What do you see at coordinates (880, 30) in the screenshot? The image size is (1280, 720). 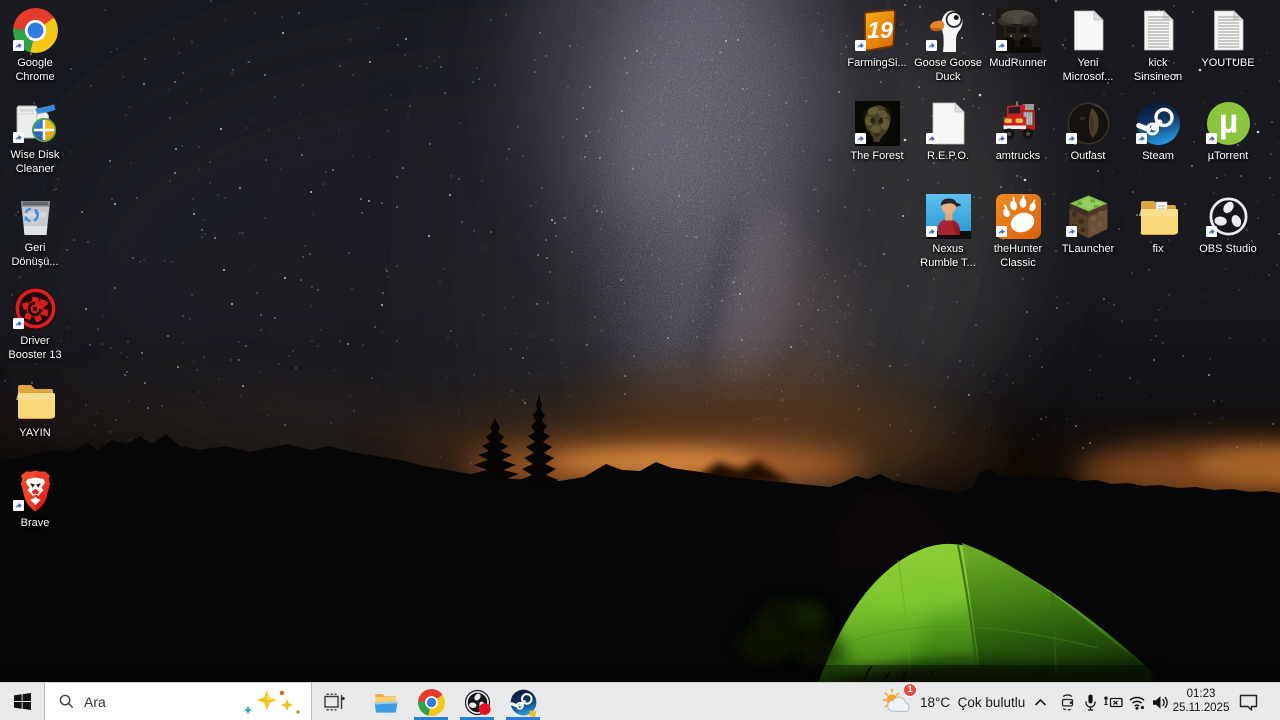 I see `svg-text: 19` at bounding box center [880, 30].